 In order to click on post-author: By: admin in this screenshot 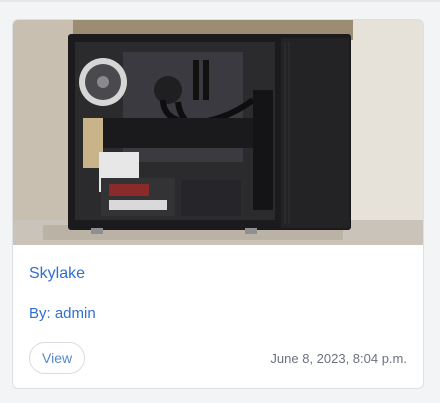, I will do `click(62, 313)`.